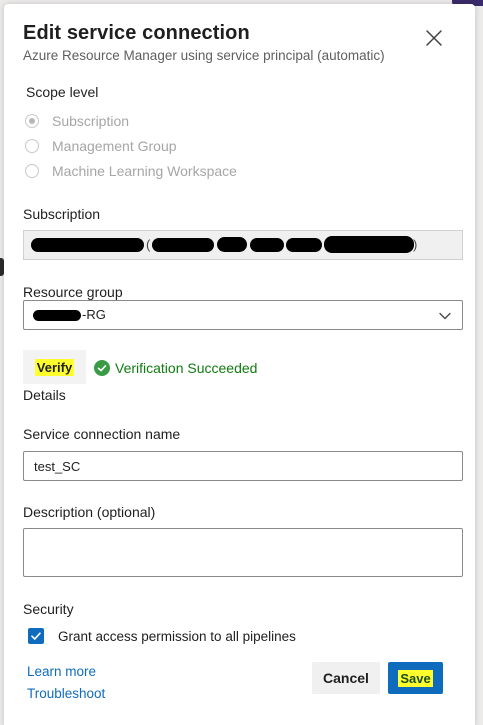 This screenshot has width=483, height=725. Describe the element at coordinates (32, 121) in the screenshot. I see `radio-selected-icon` at that location.